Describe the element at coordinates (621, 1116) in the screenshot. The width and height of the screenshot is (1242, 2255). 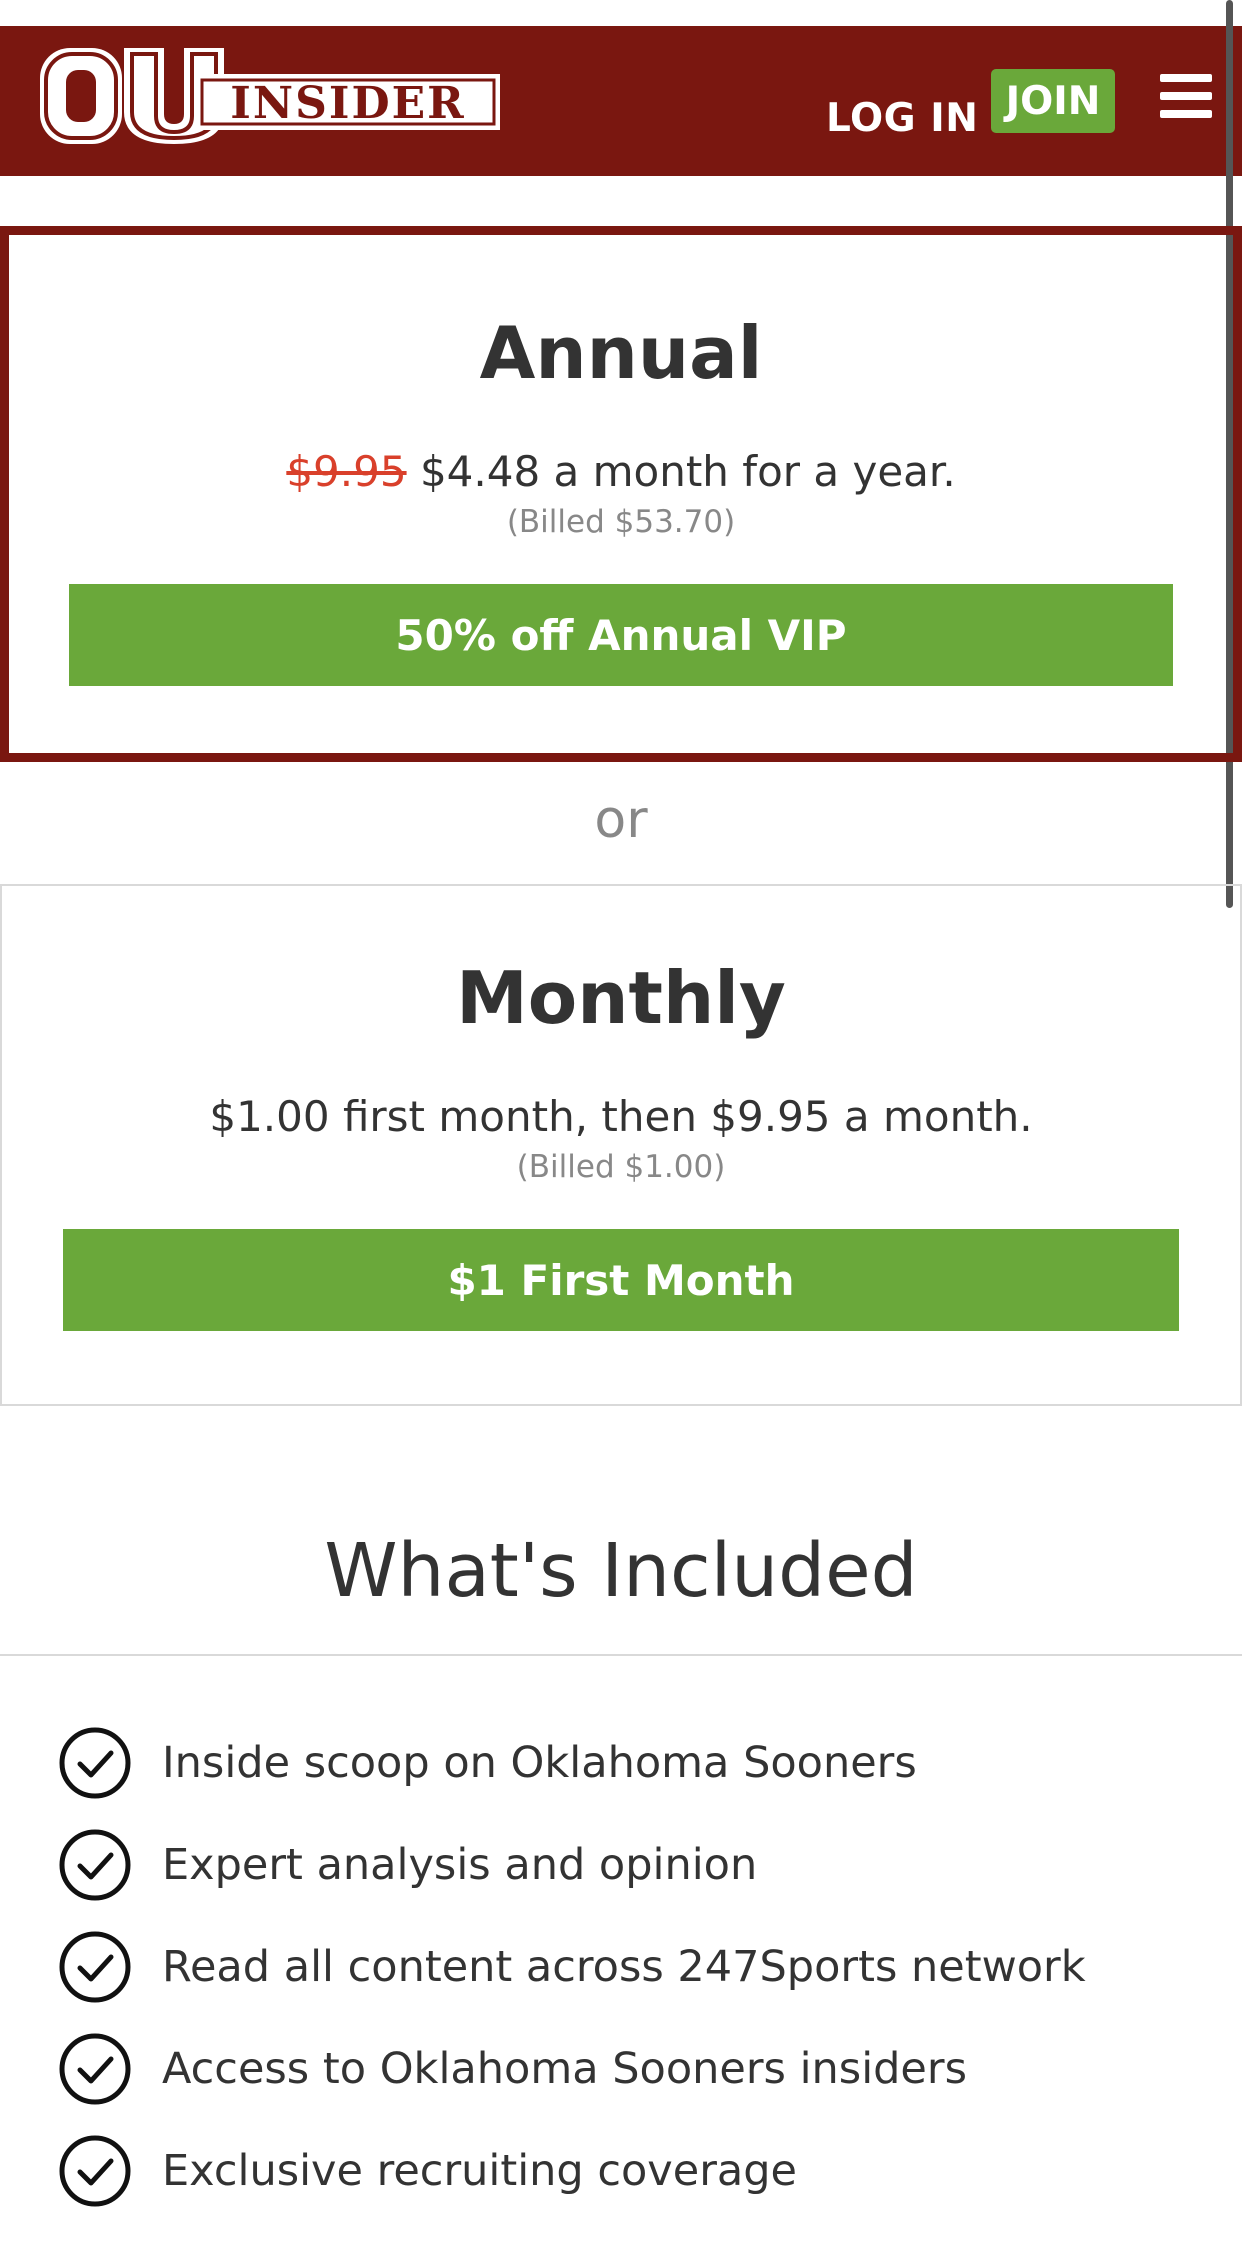
I see `plan-price: $1.00 first month, then $9.95 a month.` at that location.